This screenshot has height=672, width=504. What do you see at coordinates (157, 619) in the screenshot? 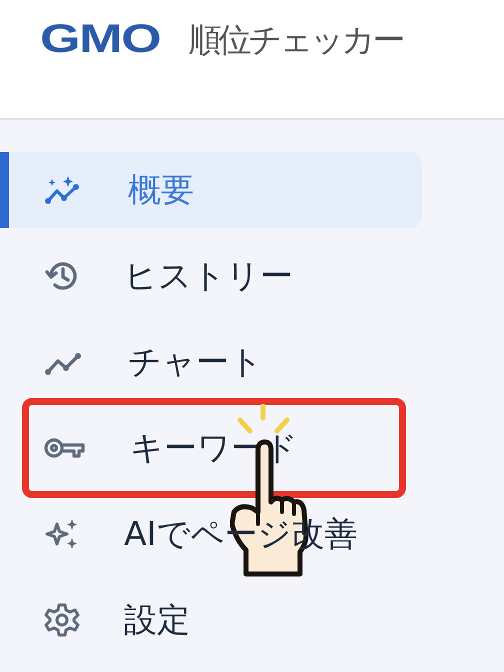
I see `nav-label: 設定` at bounding box center [157, 619].